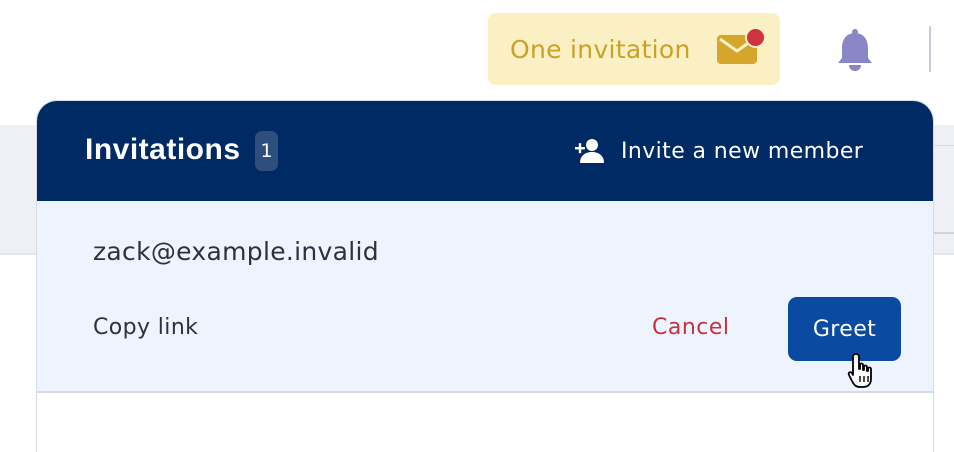 The height and width of the screenshot is (452, 954). I want to click on invite-new-member-button: Invite a new member, so click(719, 151).